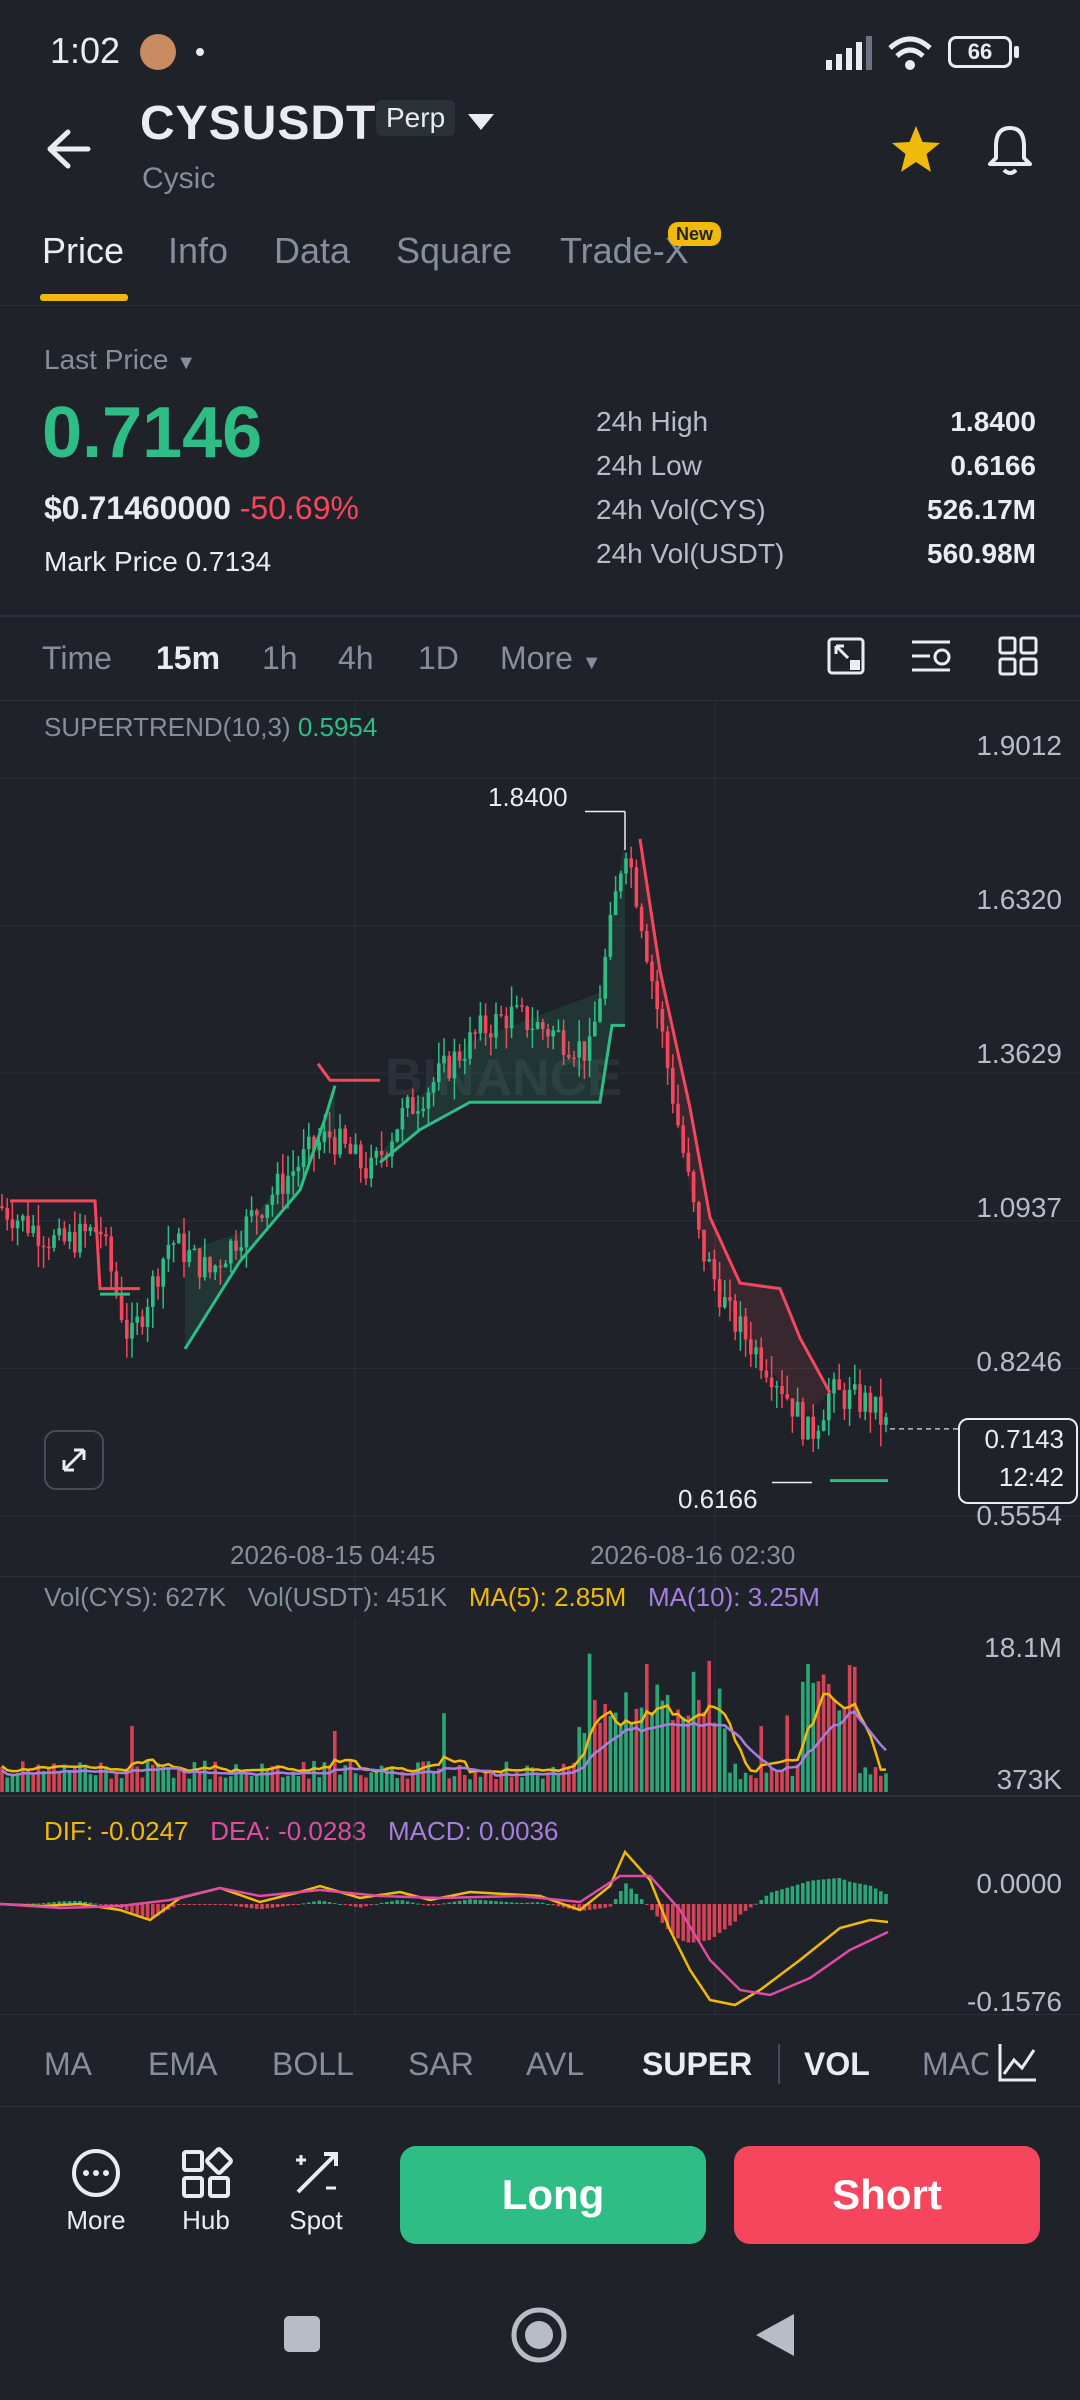 Image resolution: width=1080 pixels, height=2400 pixels. What do you see at coordinates (555, 2064) in the screenshot?
I see `indicator-tab-avl: AVL` at bounding box center [555, 2064].